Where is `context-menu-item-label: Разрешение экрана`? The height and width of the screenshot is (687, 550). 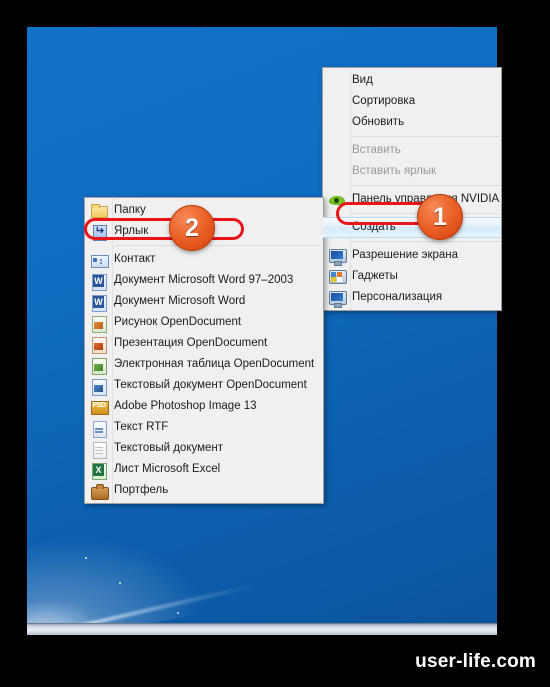
context-menu-item-label: Разрешение экрана is located at coordinates (405, 254).